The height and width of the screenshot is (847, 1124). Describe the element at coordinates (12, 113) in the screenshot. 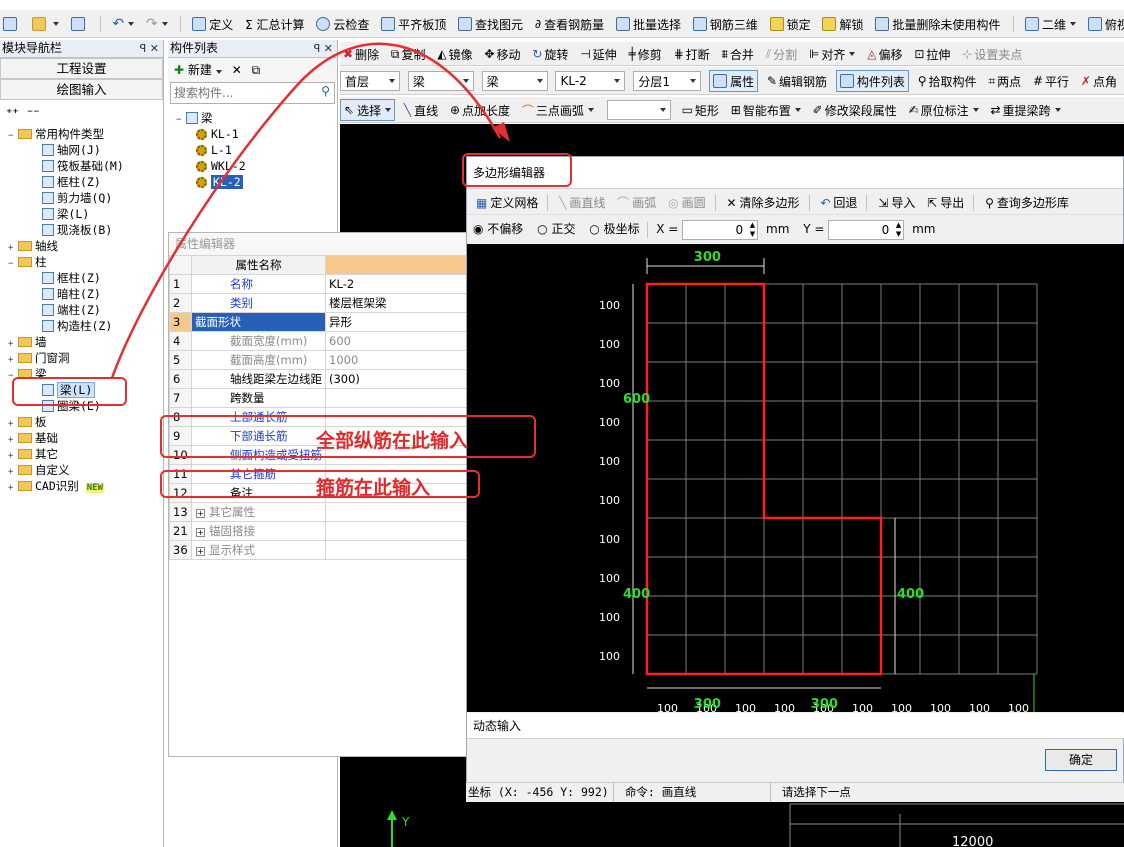

I see `expand-all-icon: ⁺⁺` at that location.